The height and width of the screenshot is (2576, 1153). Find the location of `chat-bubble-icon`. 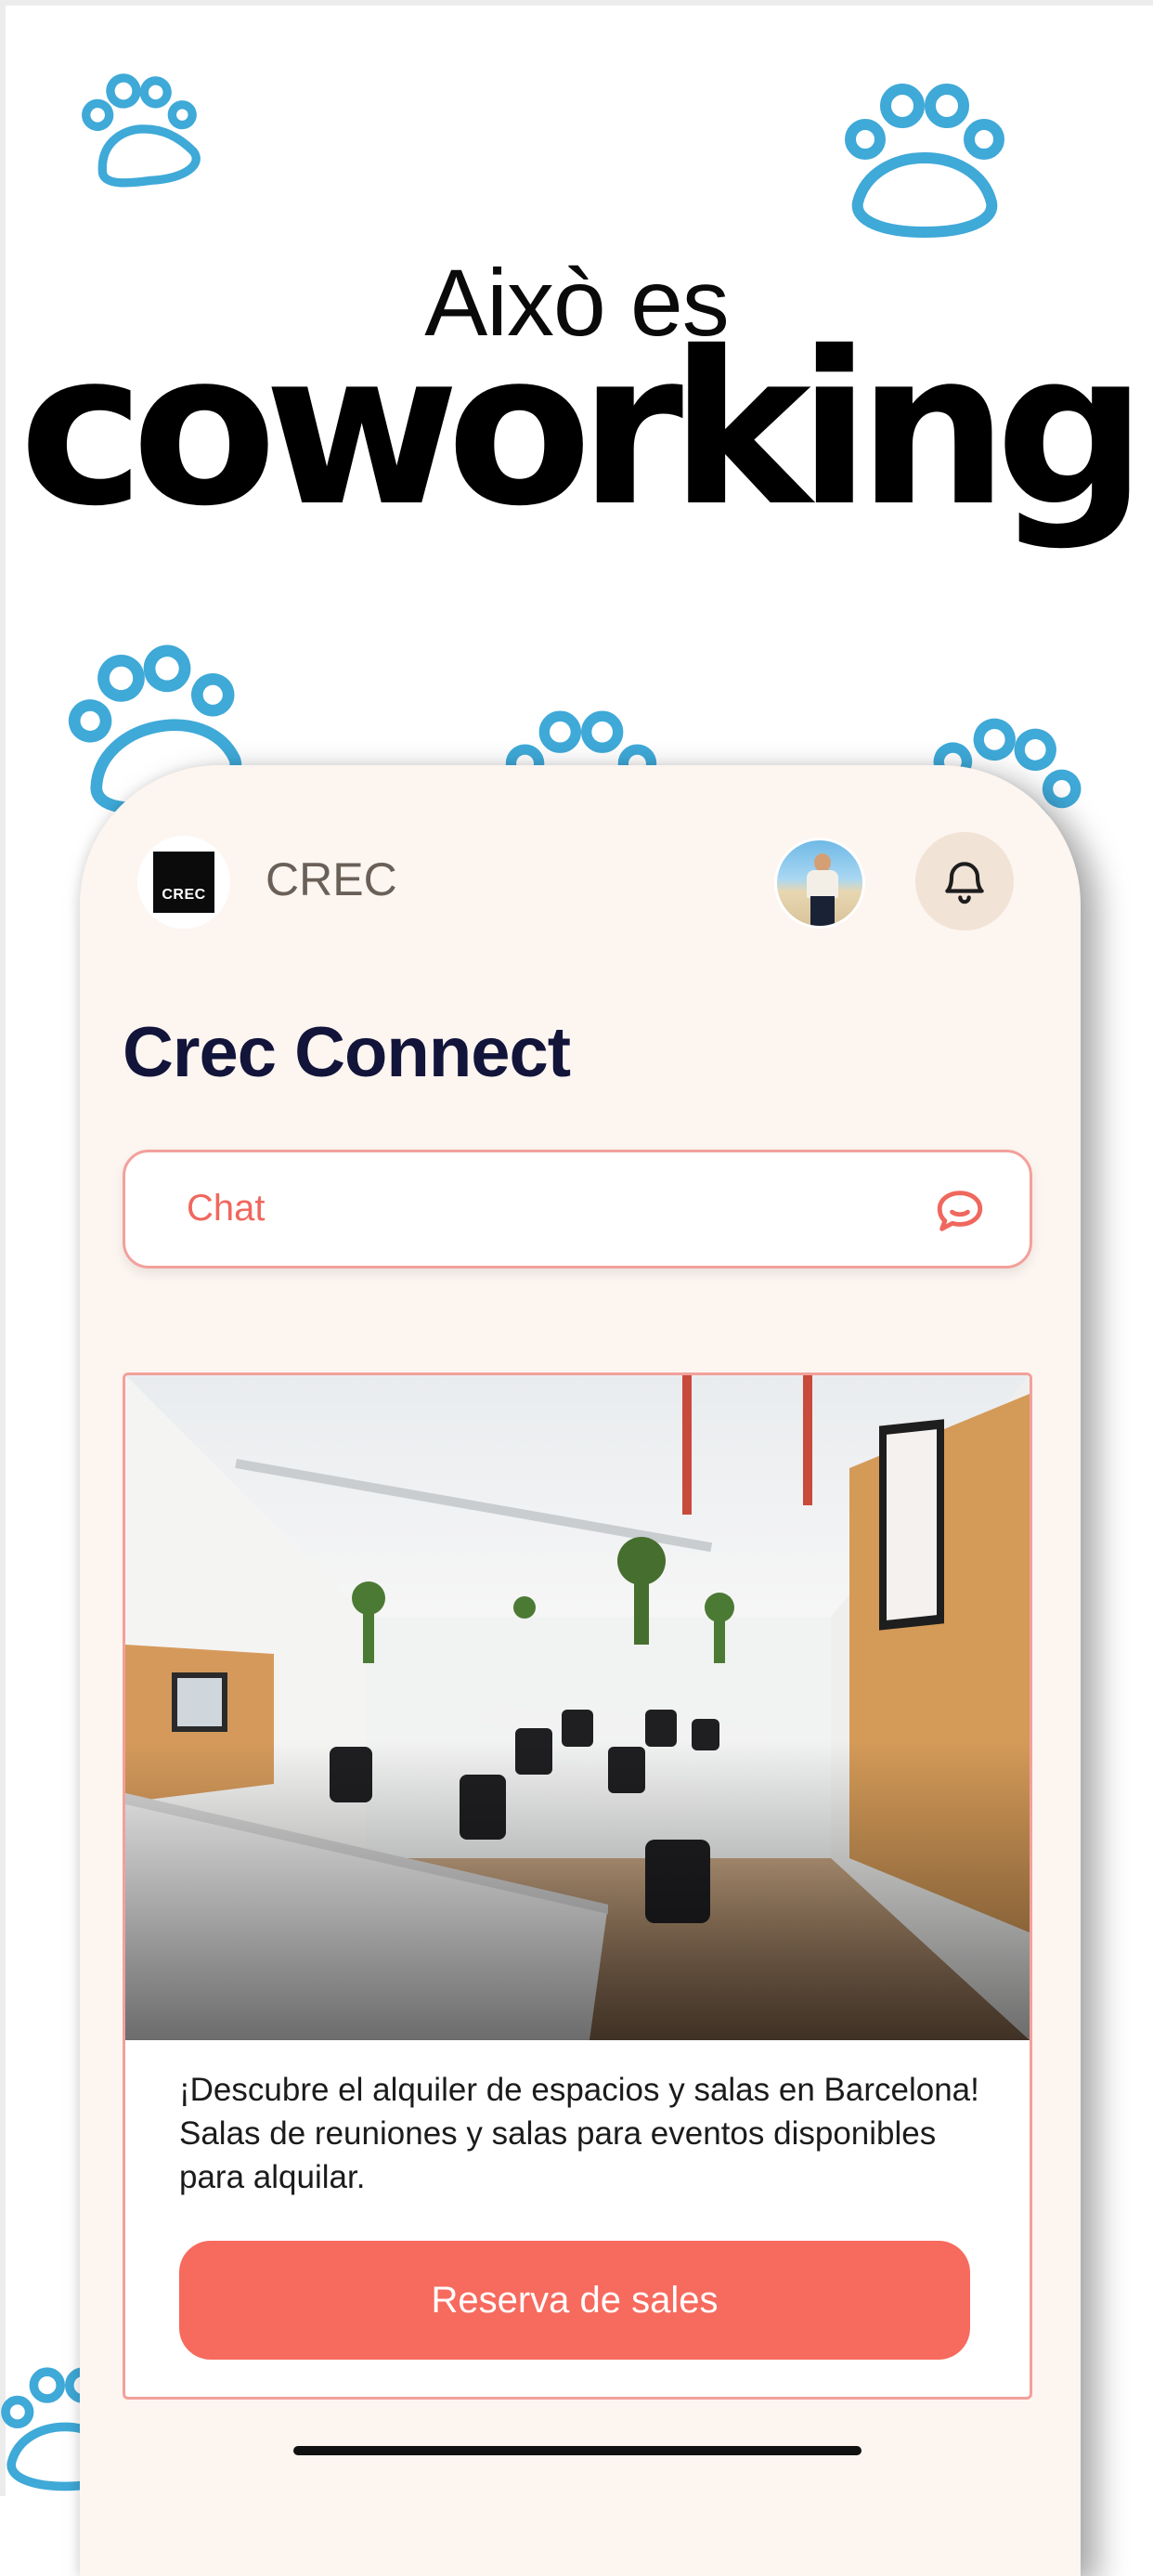

chat-bubble-icon is located at coordinates (960, 1211).